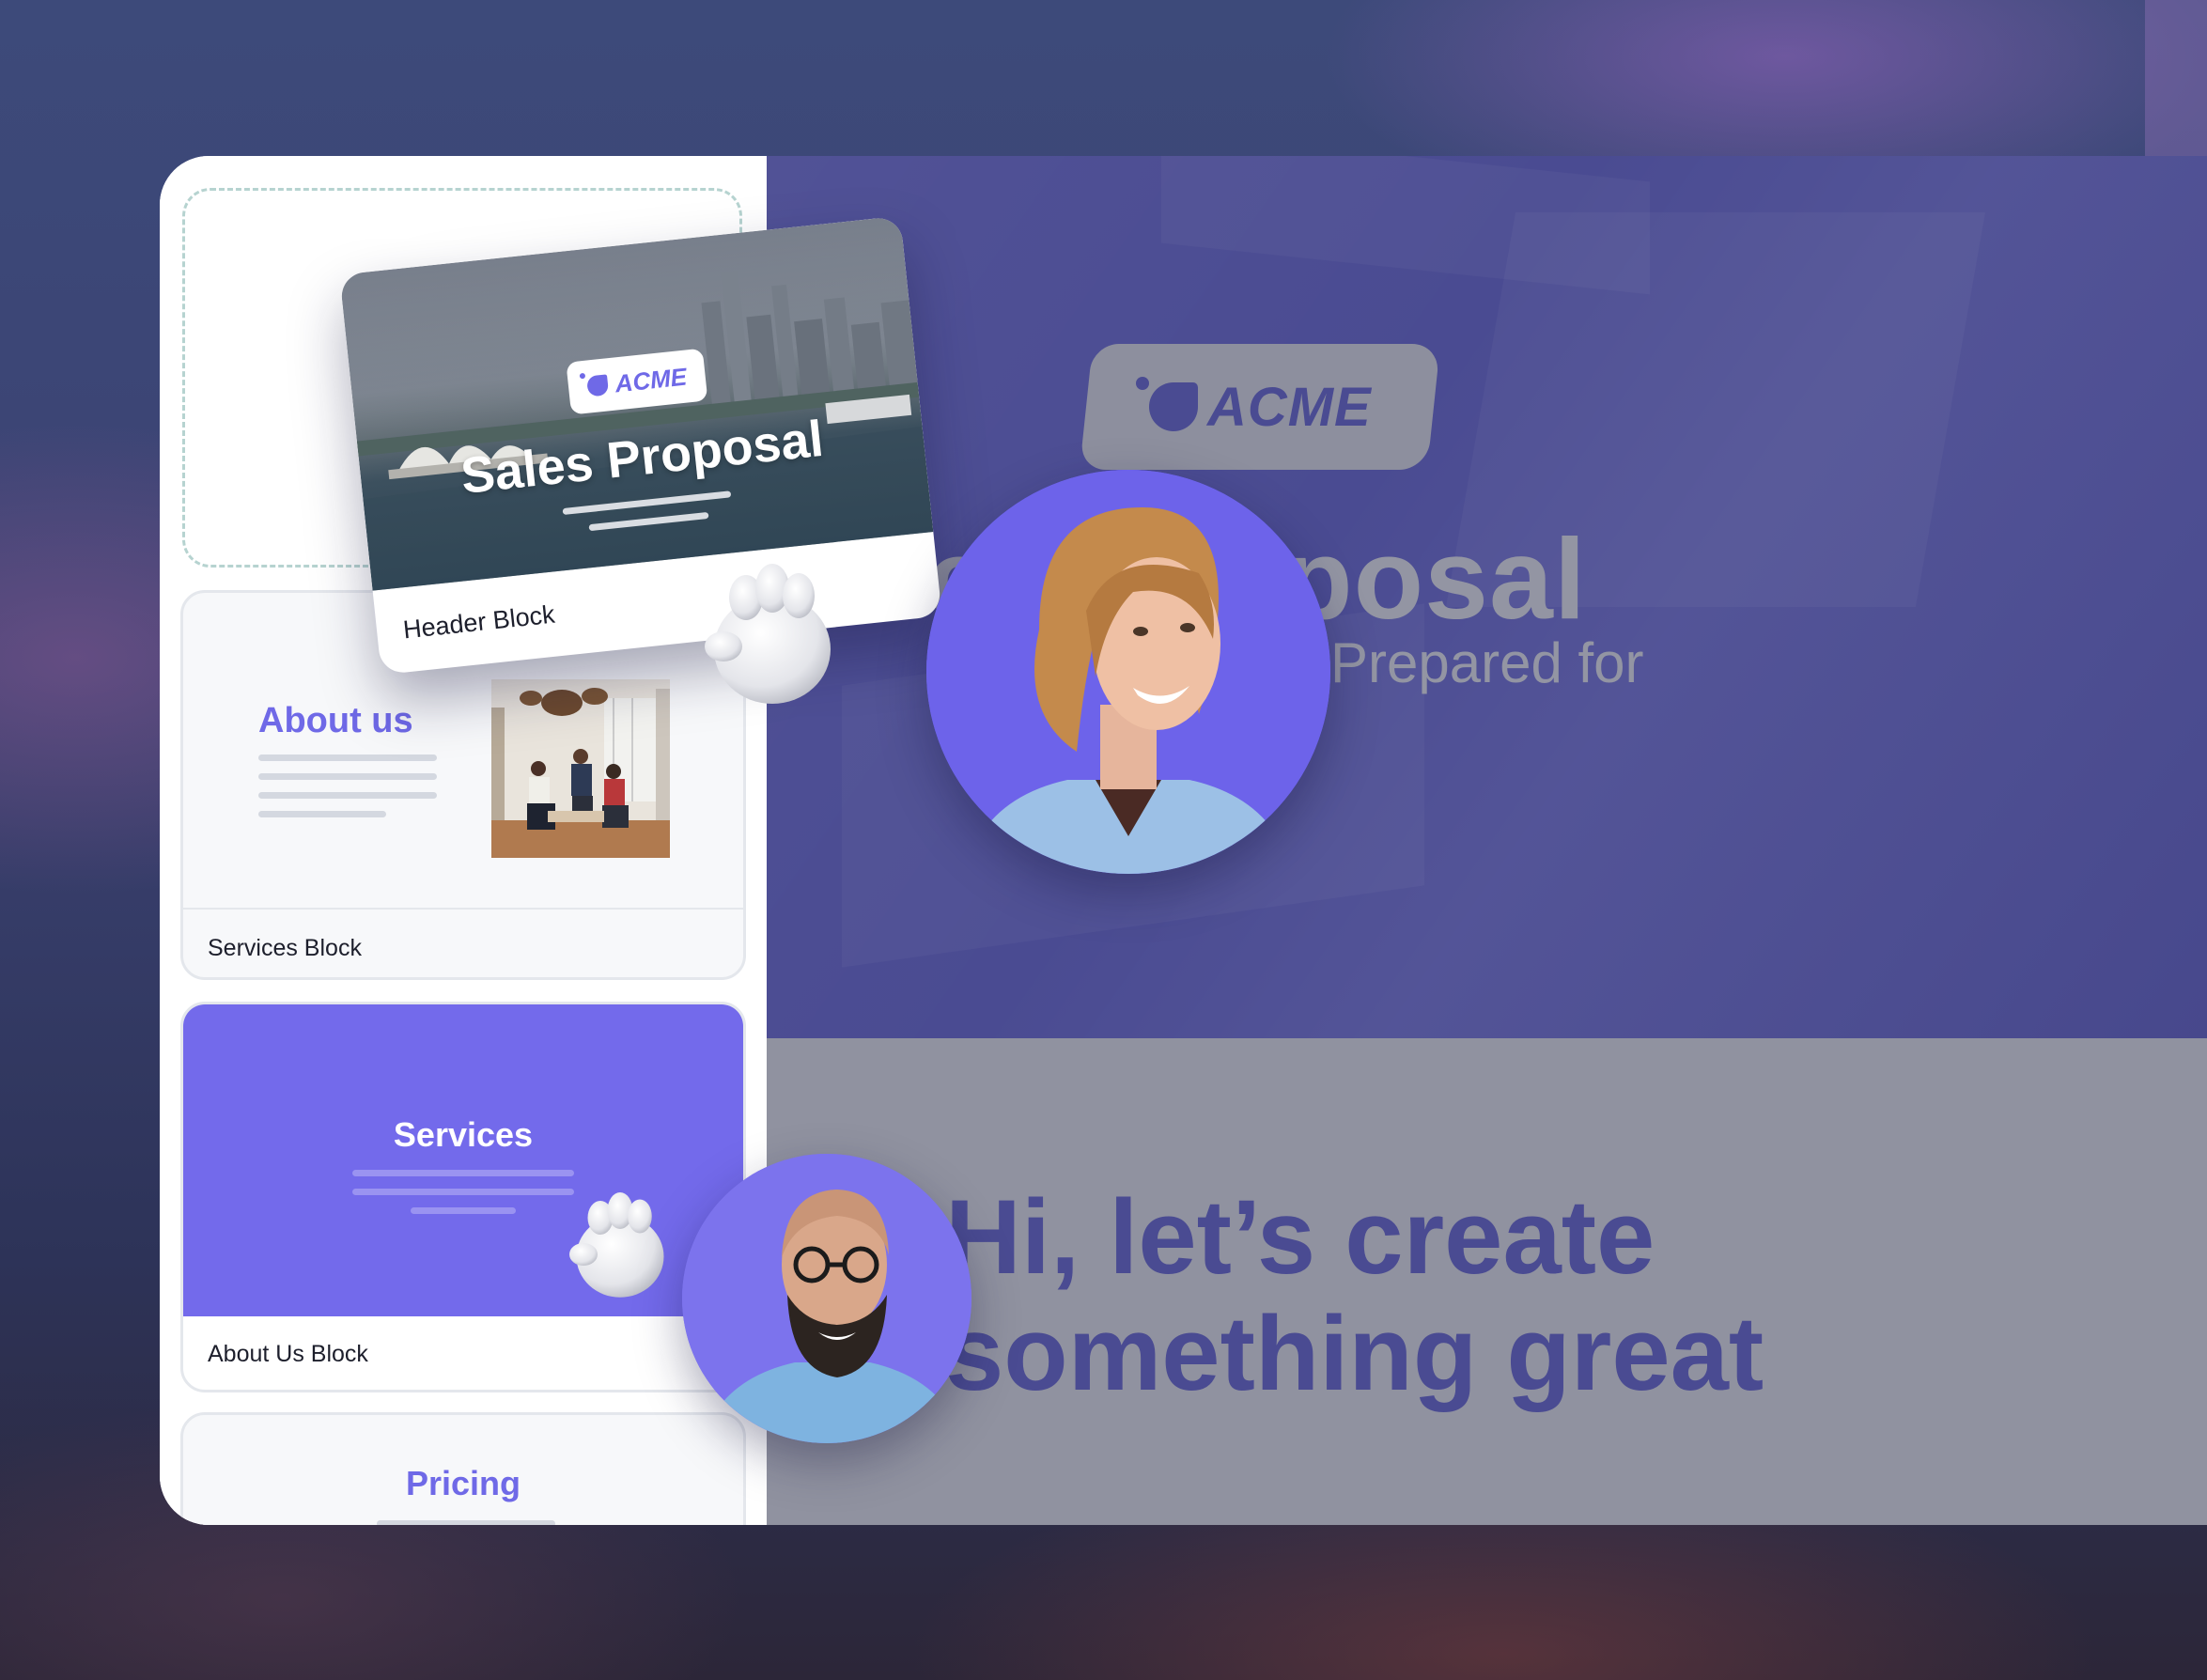 The height and width of the screenshot is (1680, 2207). I want to click on hero-logo: ACME, so click(1260, 407).